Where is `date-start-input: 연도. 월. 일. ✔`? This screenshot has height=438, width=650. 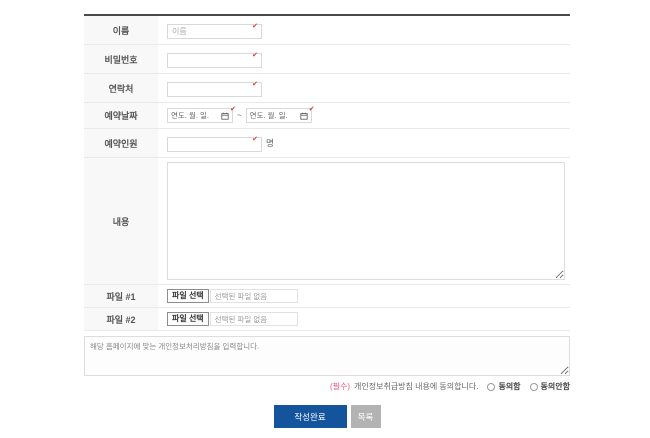 date-start-input: 연도. 월. 일. ✔ is located at coordinates (201, 114).